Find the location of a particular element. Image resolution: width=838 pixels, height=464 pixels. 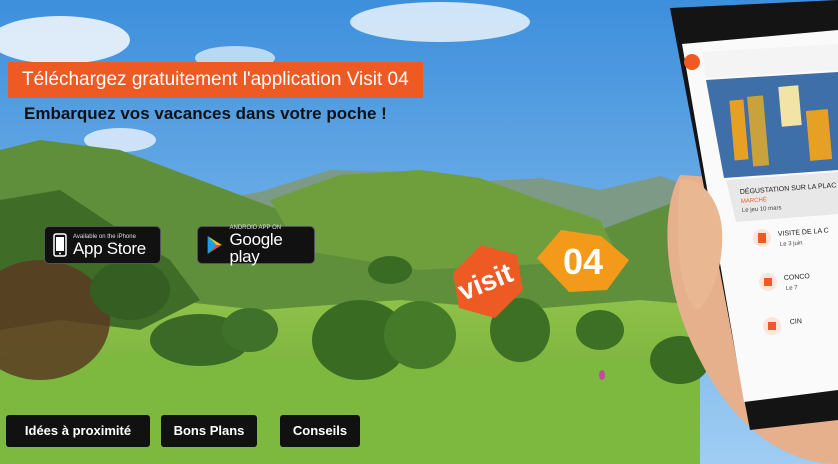

app-logo-badge is located at coordinates (692, 62).